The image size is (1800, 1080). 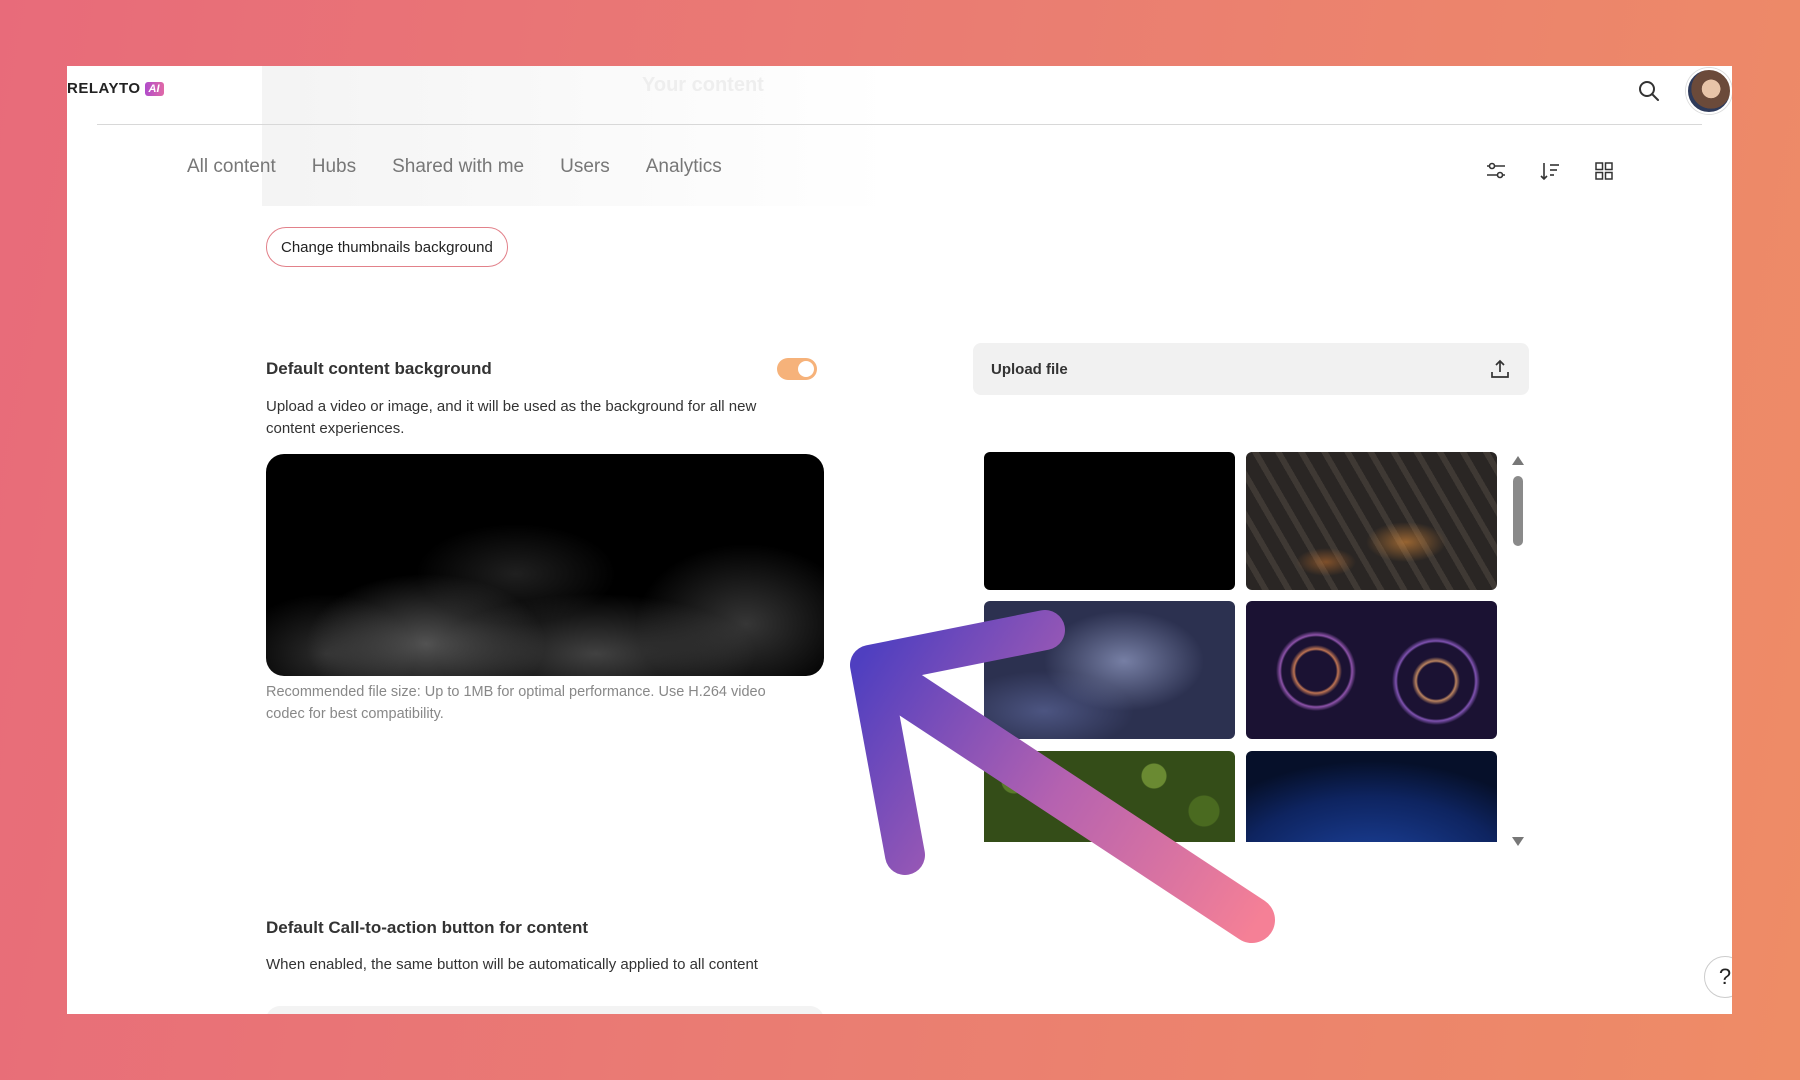 I want to click on upload-label: Upload file, so click(x=1029, y=369).